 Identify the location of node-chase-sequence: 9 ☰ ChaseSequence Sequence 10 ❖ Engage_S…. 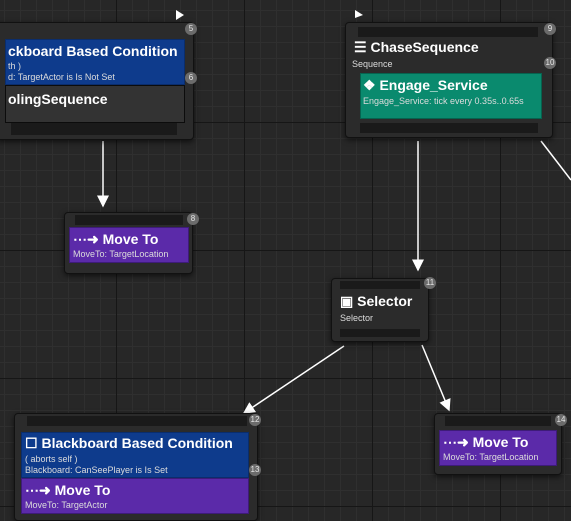
(450, 80).